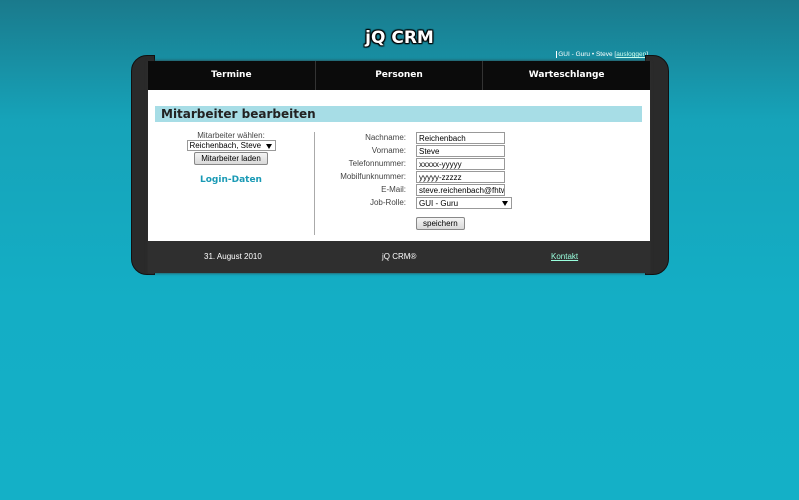 The width and height of the screenshot is (799, 500). Describe the element at coordinates (388, 150) in the screenshot. I see `firstname-label: Vorname:` at that location.